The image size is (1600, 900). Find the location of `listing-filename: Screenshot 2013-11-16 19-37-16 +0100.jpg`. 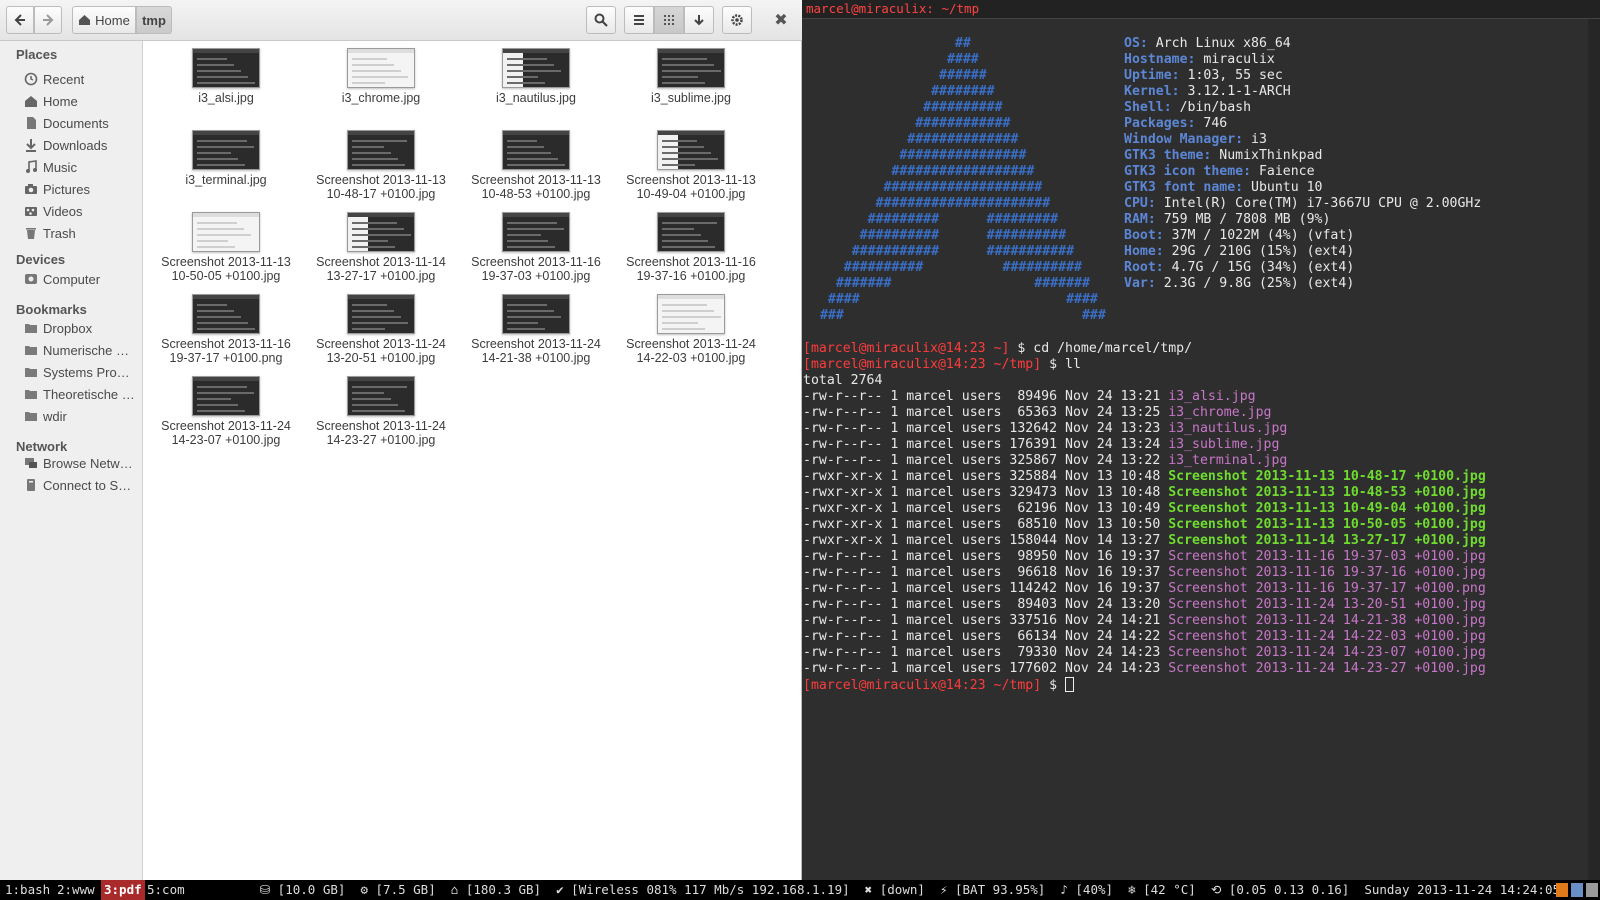

listing-filename: Screenshot 2013-11-16 19-37-16 +0100.jpg is located at coordinates (1327, 572).